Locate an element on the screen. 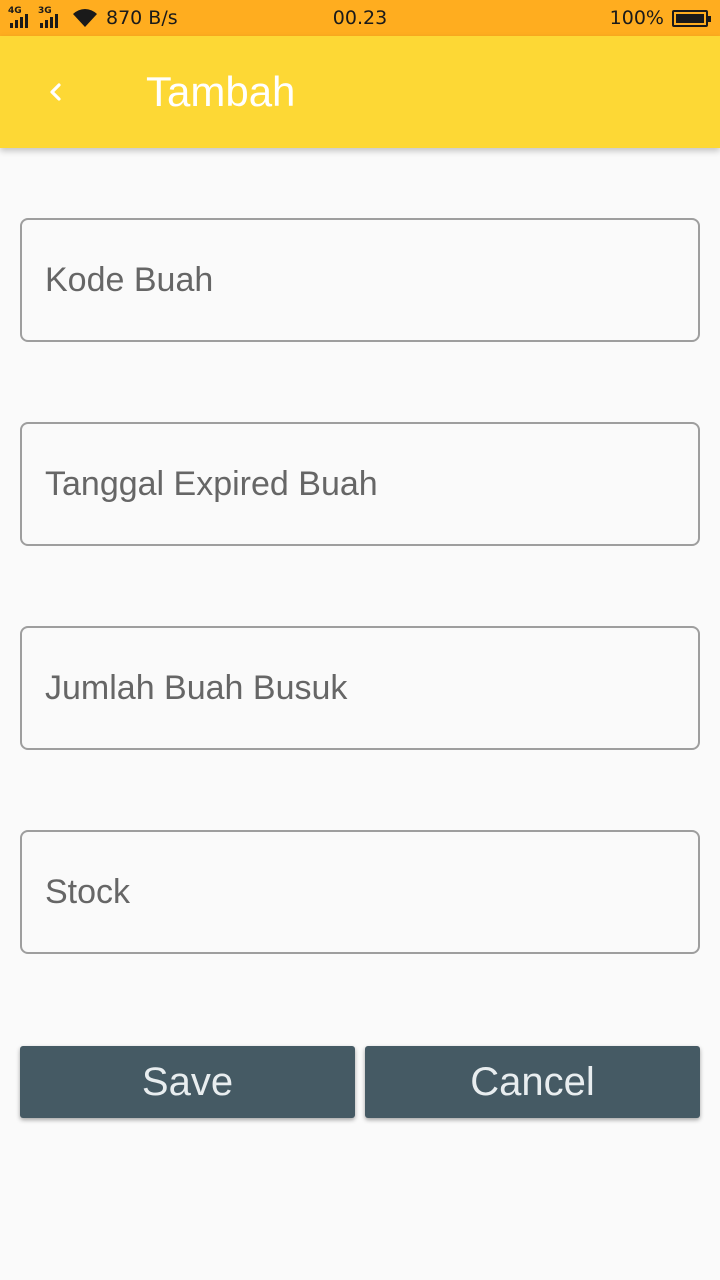 Image resolution: width=720 pixels, height=1280 pixels. page-title: Tambah is located at coordinates (221, 91).